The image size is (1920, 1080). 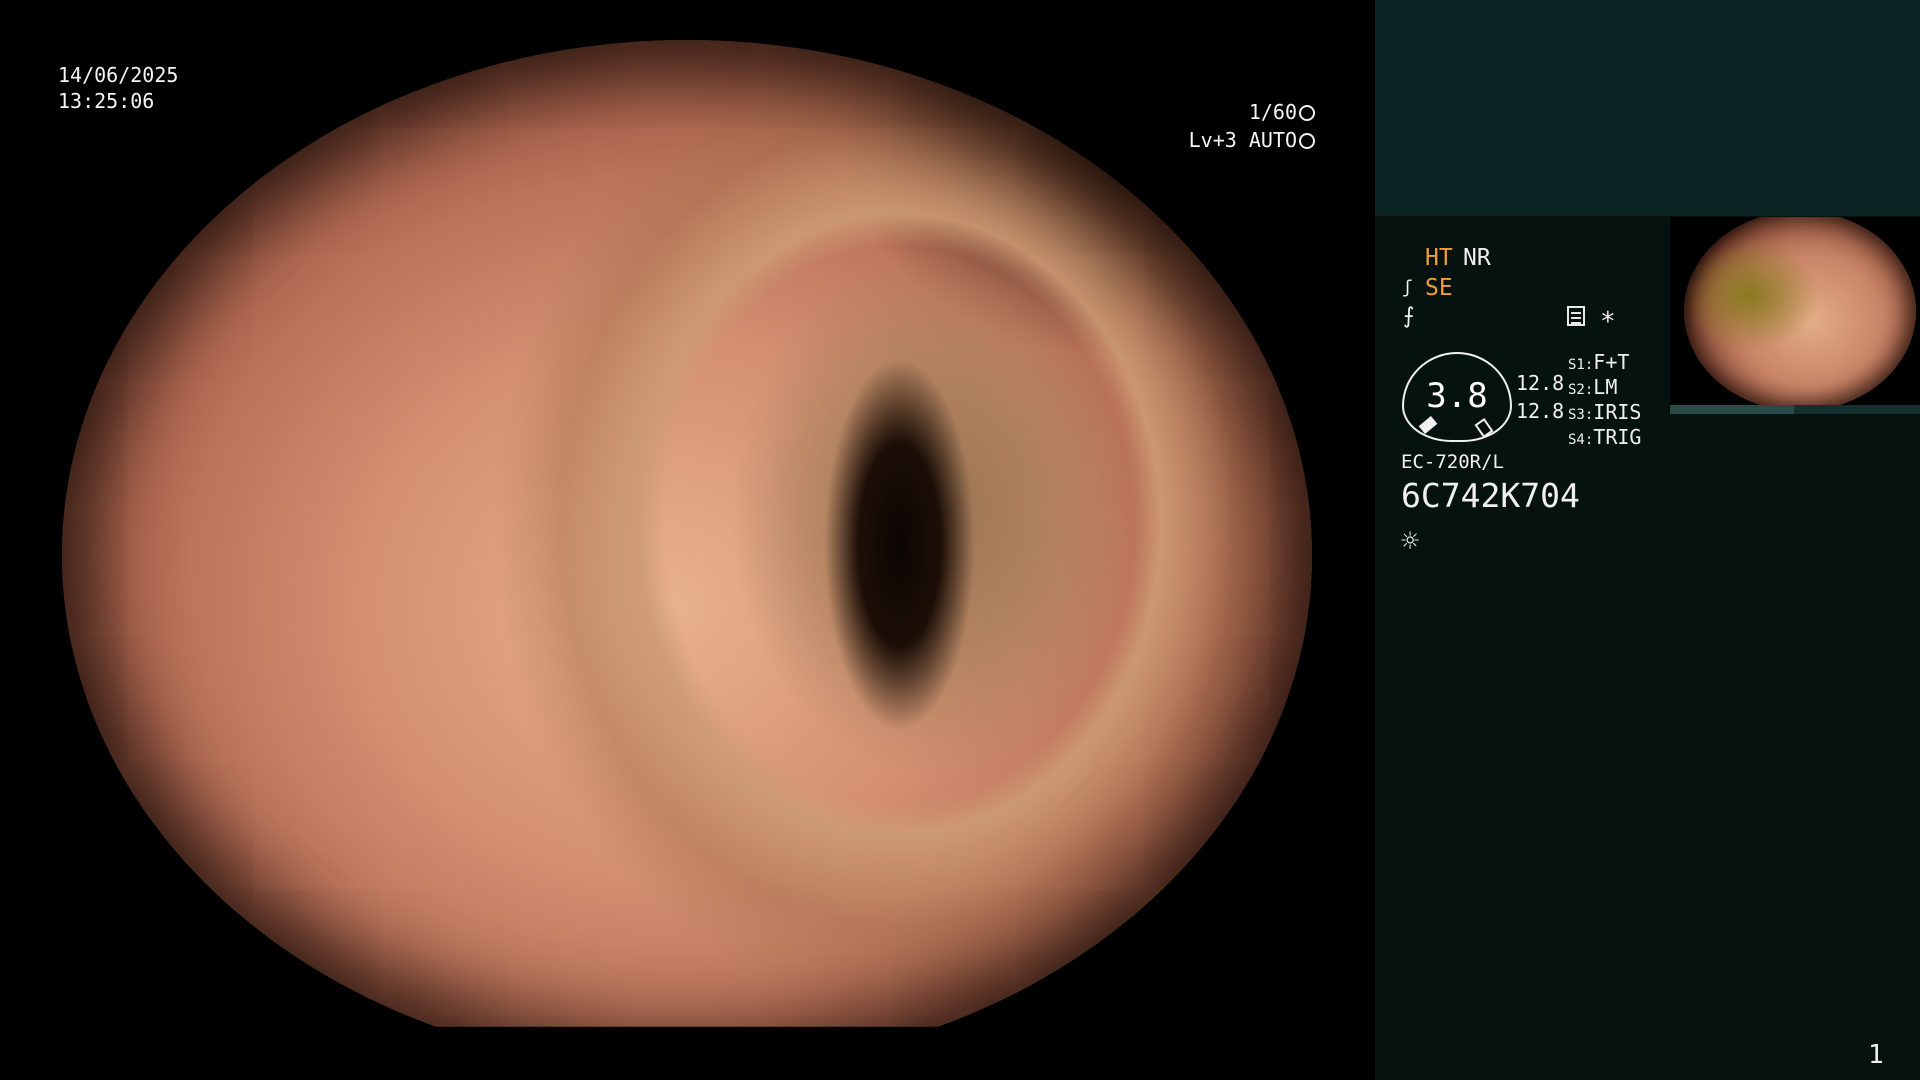 What do you see at coordinates (1605, 387) in the screenshot?
I see `switch-value: LM` at bounding box center [1605, 387].